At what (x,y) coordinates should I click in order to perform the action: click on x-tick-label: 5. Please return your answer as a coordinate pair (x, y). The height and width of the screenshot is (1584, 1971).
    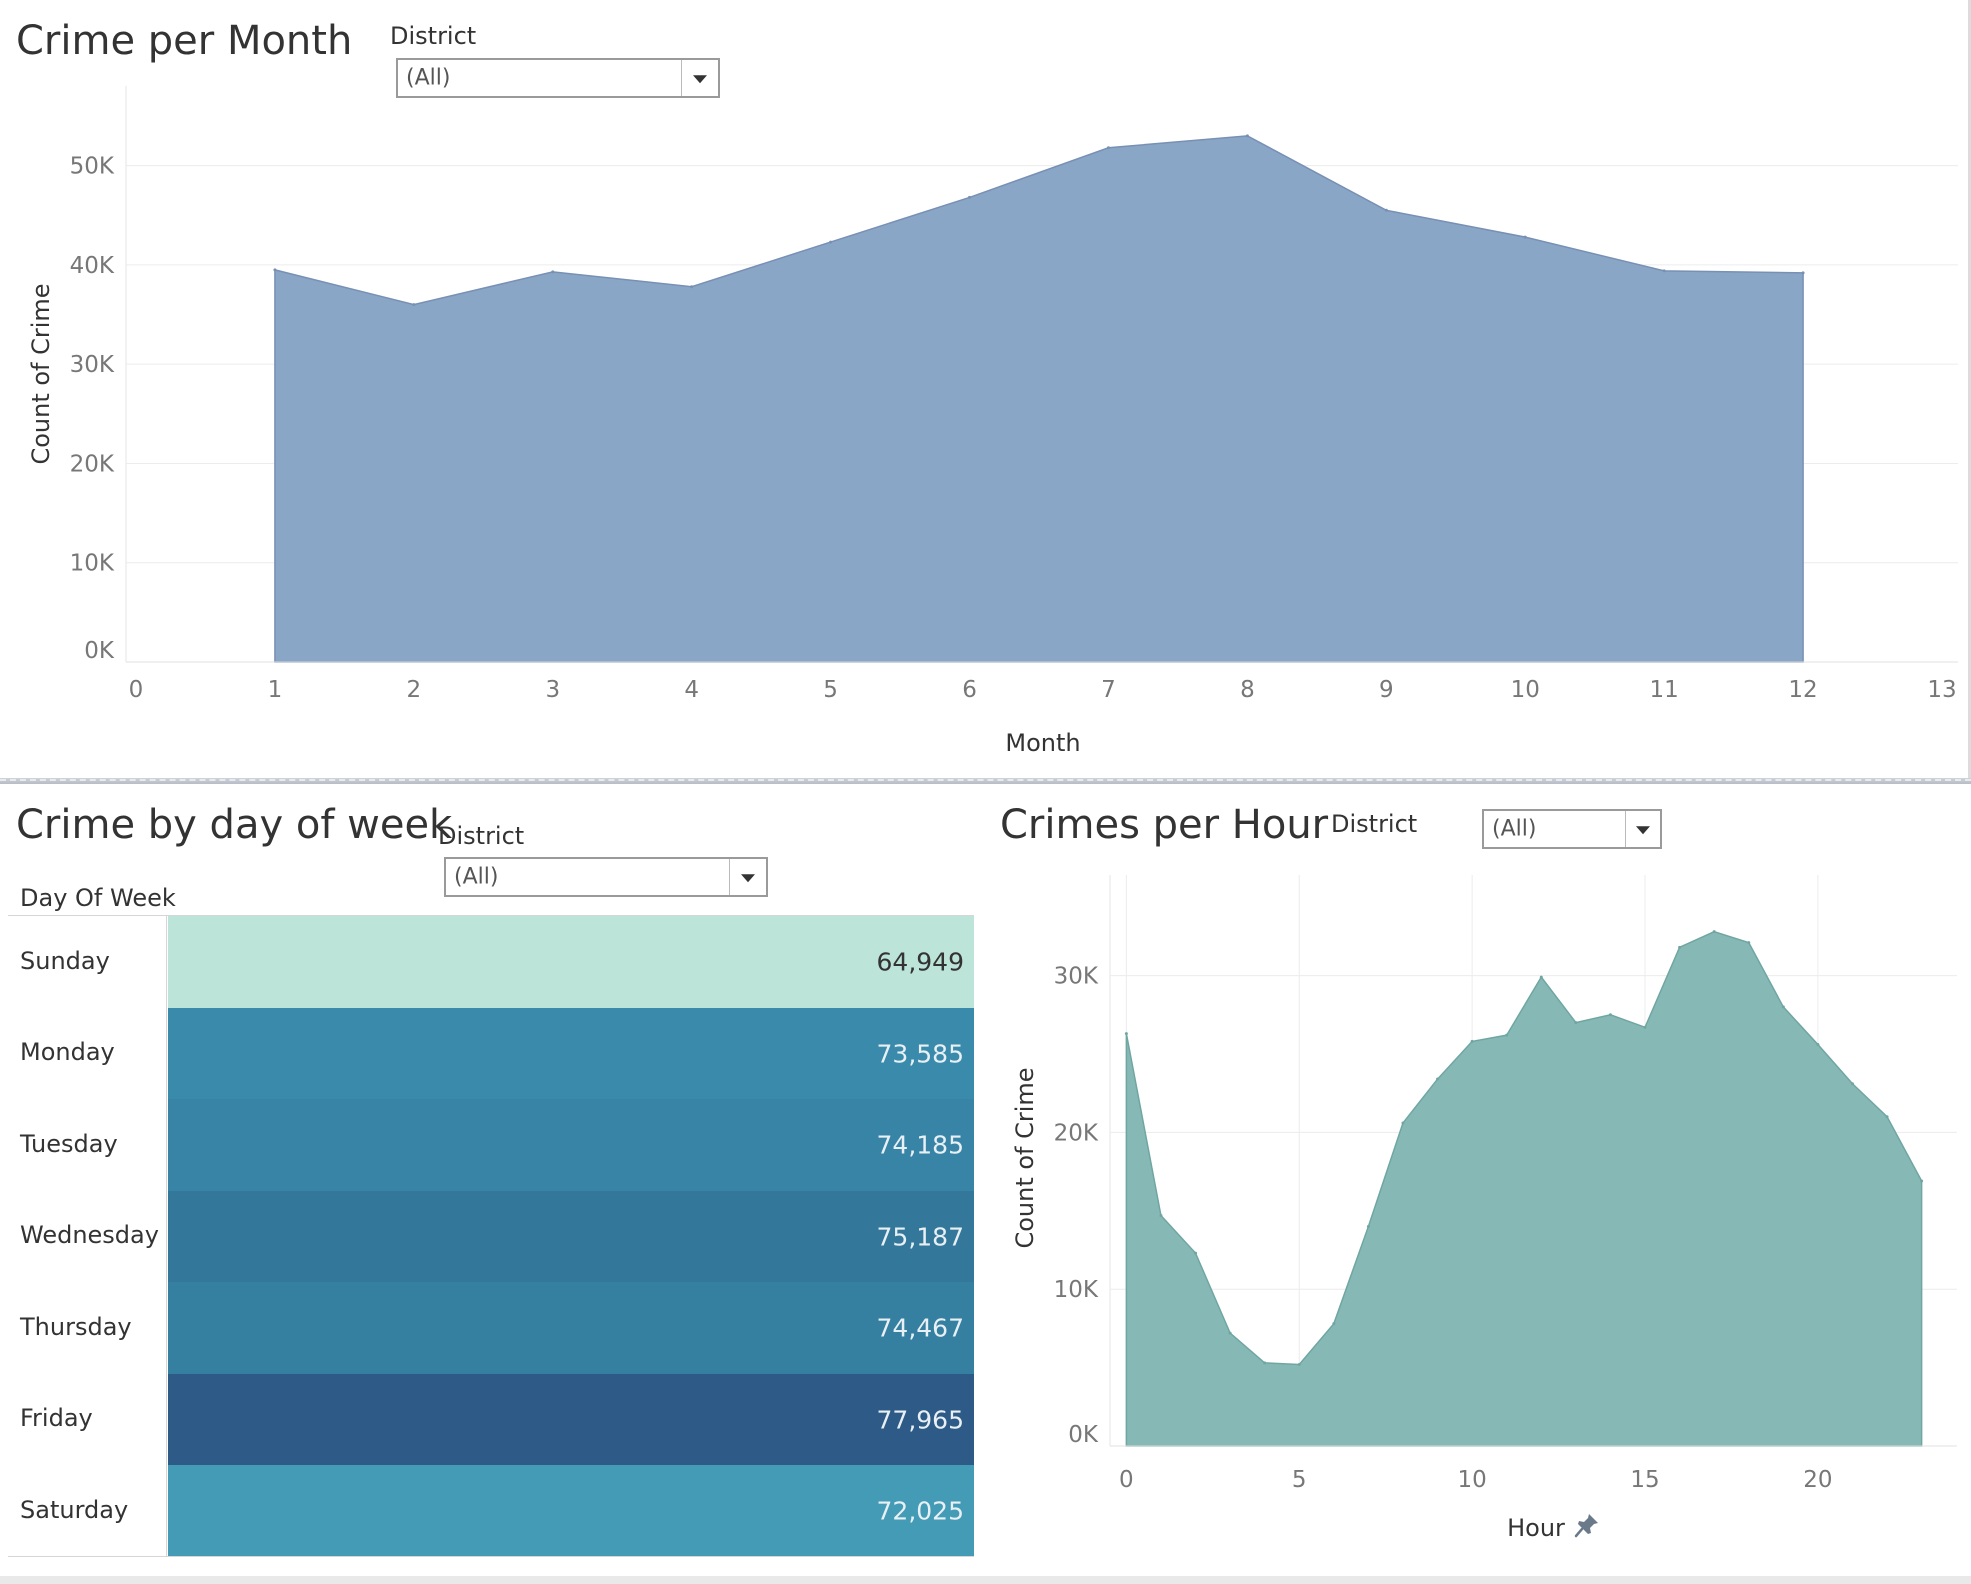
    Looking at the image, I should click on (1299, 1480).